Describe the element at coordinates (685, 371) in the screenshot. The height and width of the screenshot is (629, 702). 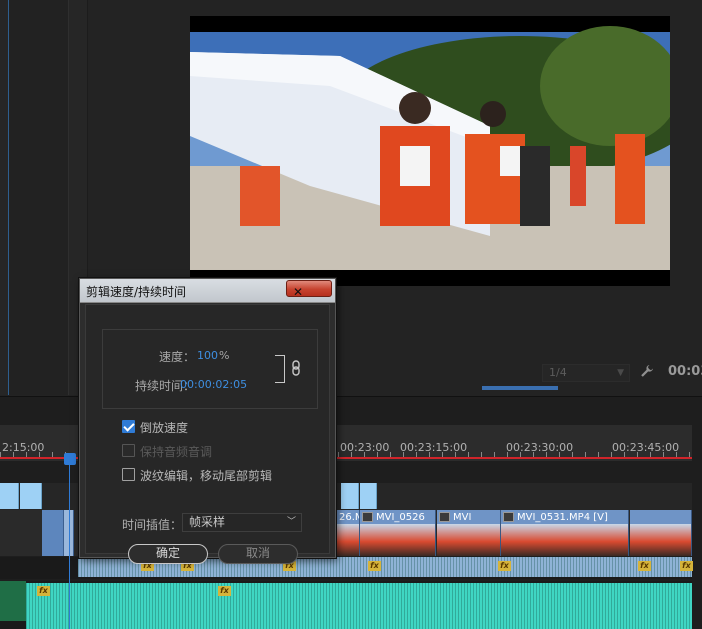
I see `monitor-timecode: 00:03` at that location.